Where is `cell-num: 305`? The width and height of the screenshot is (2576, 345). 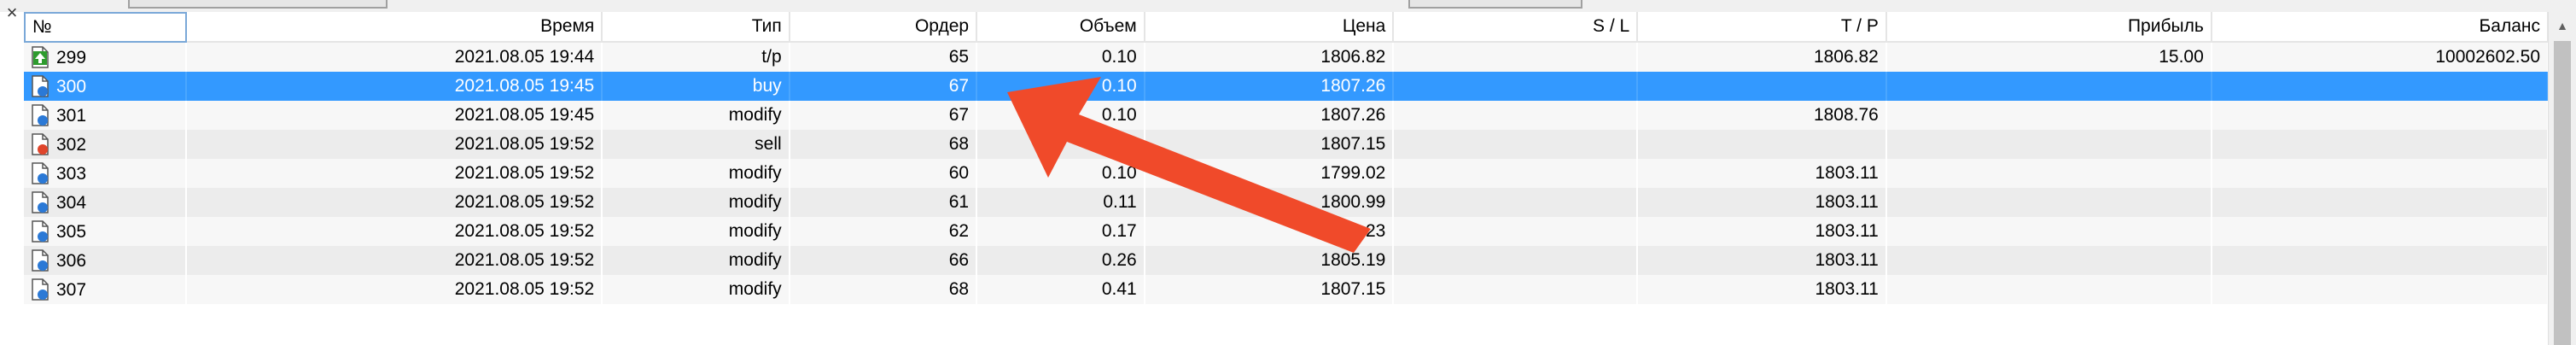 cell-num: 305 is located at coordinates (105, 231).